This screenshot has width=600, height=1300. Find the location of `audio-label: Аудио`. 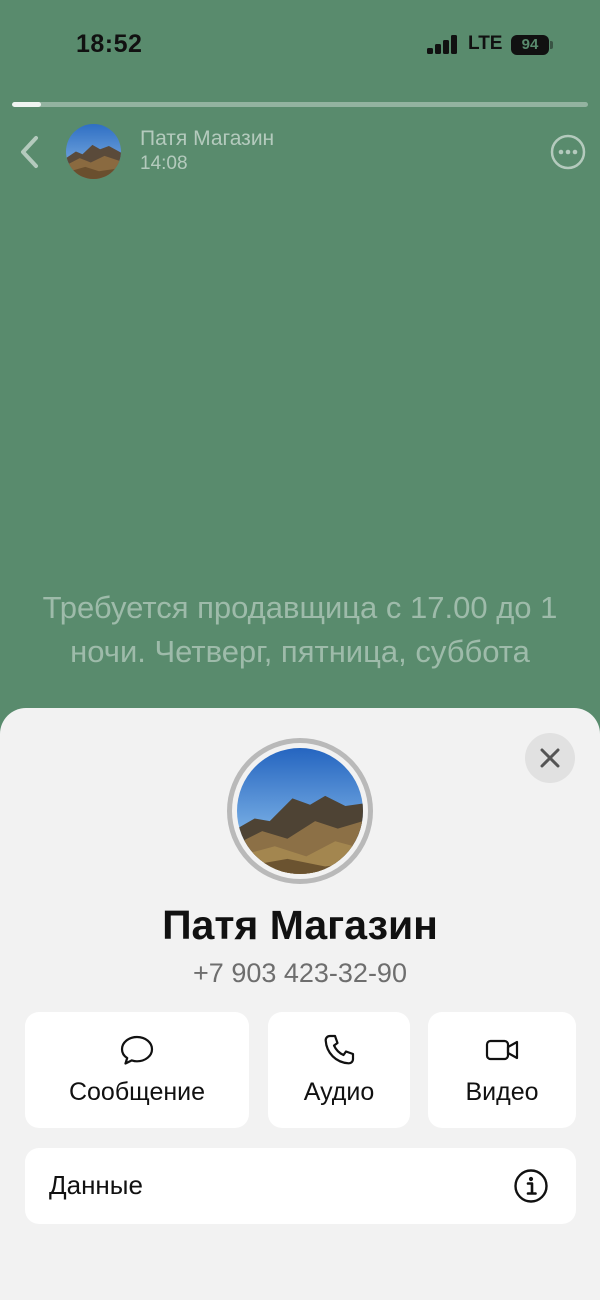

audio-label: Аудио is located at coordinates (339, 1092).